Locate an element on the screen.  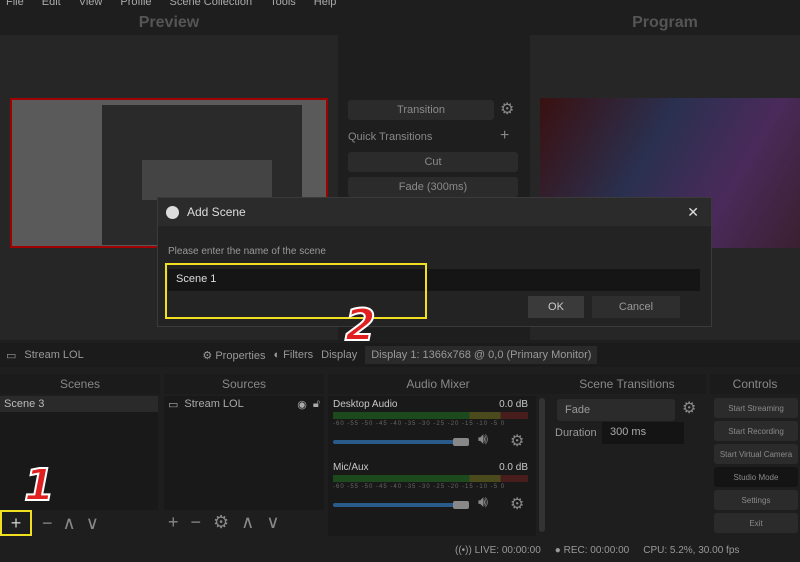
start-virtual-camera-button: Start Virtual Camera is located at coordinates (756, 454).